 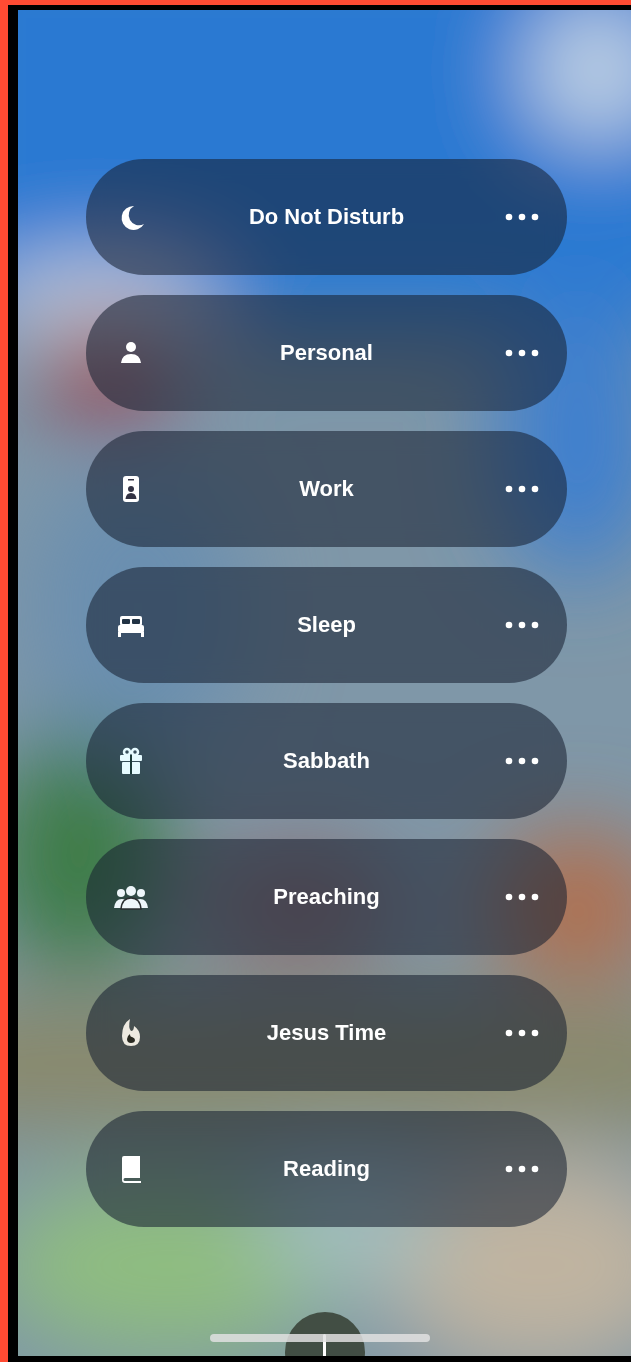 I want to click on focus-mode-button: Do Not Disturb, so click(x=326, y=217).